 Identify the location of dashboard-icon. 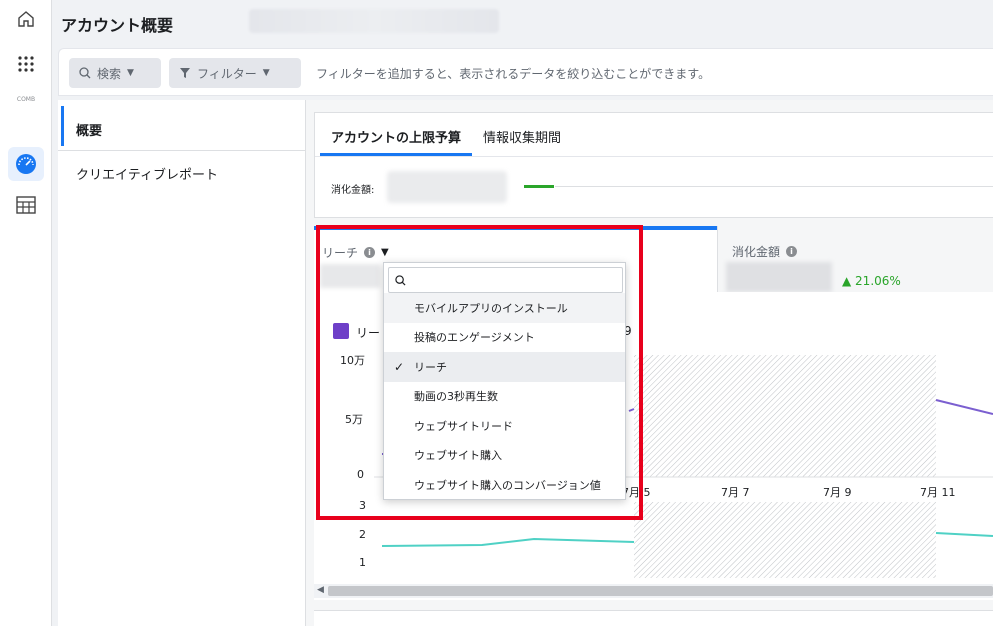
(26, 164).